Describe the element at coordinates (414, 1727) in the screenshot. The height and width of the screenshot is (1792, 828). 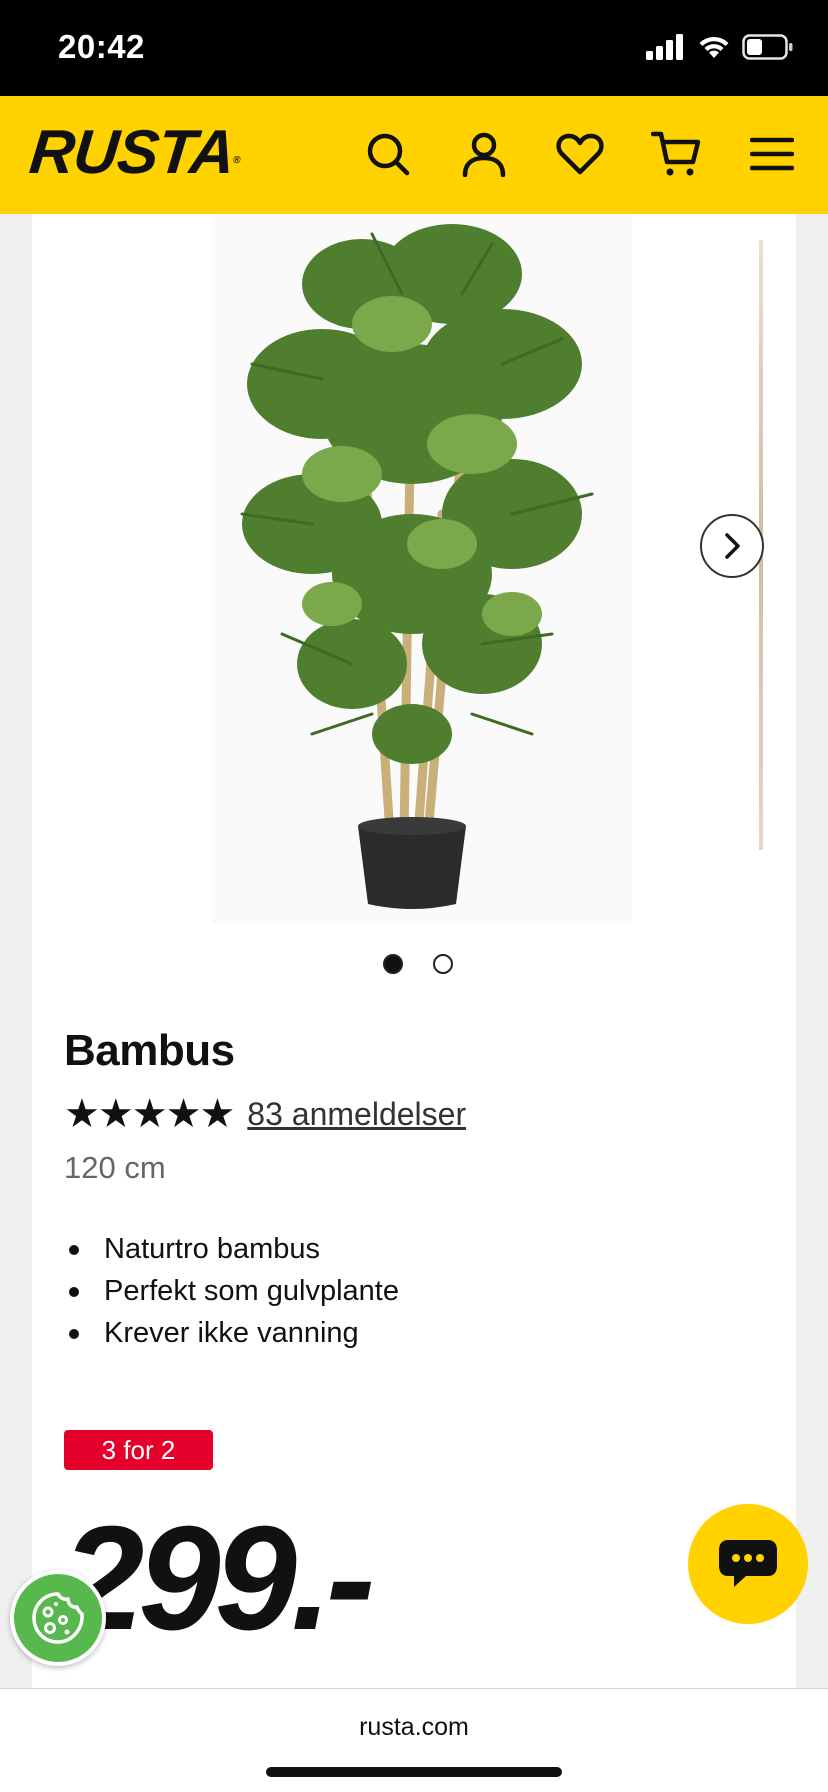
I see `url-text: rusta.com` at that location.